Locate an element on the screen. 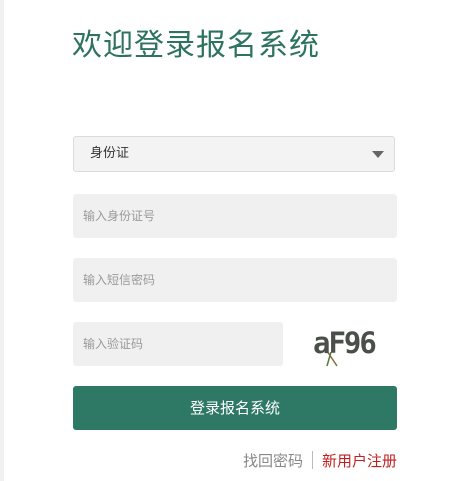 Image resolution: width=451 pixels, height=481 pixels. captcha-graphic: aF96 is located at coordinates (345, 346).